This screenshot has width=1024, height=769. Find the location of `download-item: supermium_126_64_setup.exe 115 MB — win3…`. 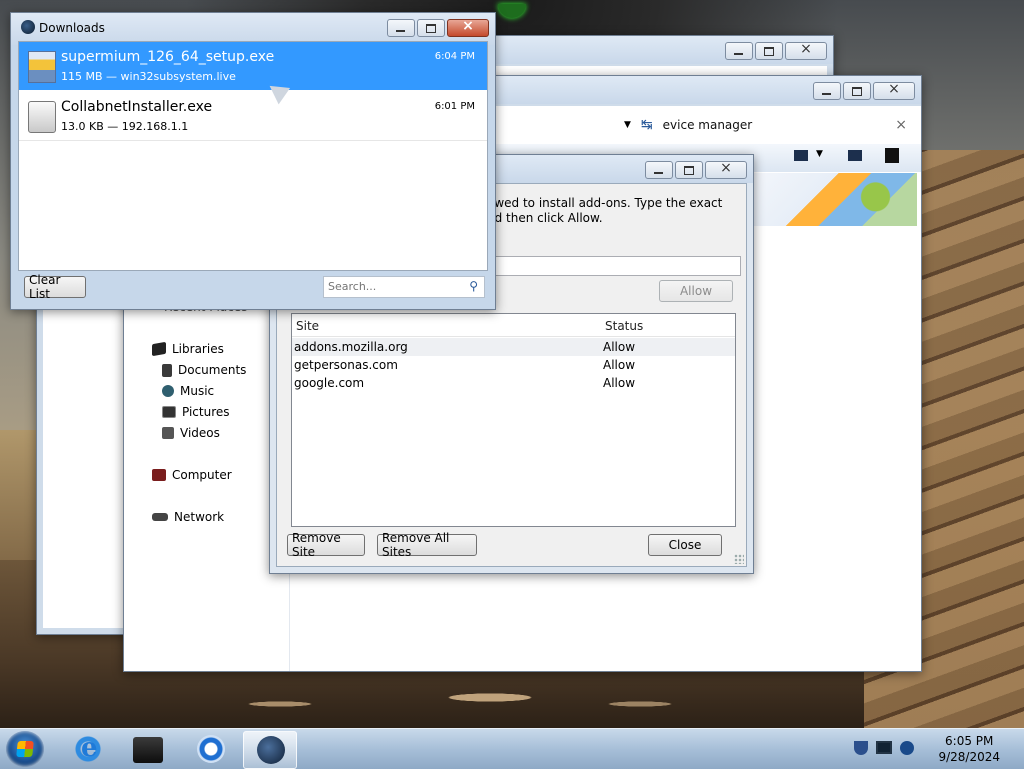

download-item: supermium_126_64_setup.exe 115 MB — win3… is located at coordinates (253, 66).